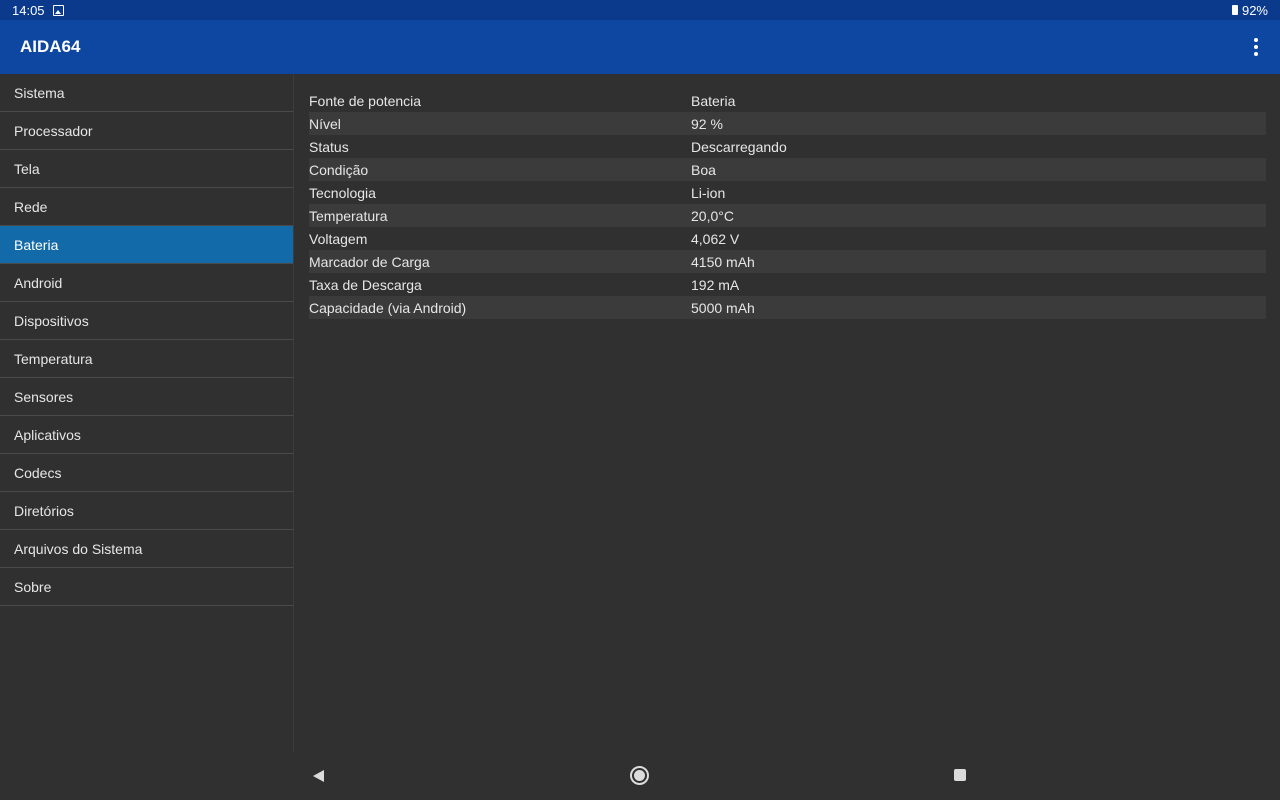 Image resolution: width=1280 pixels, height=800 pixels. What do you see at coordinates (78, 548) in the screenshot?
I see `sidebar-item-label: Arquivos do Sistema` at bounding box center [78, 548].